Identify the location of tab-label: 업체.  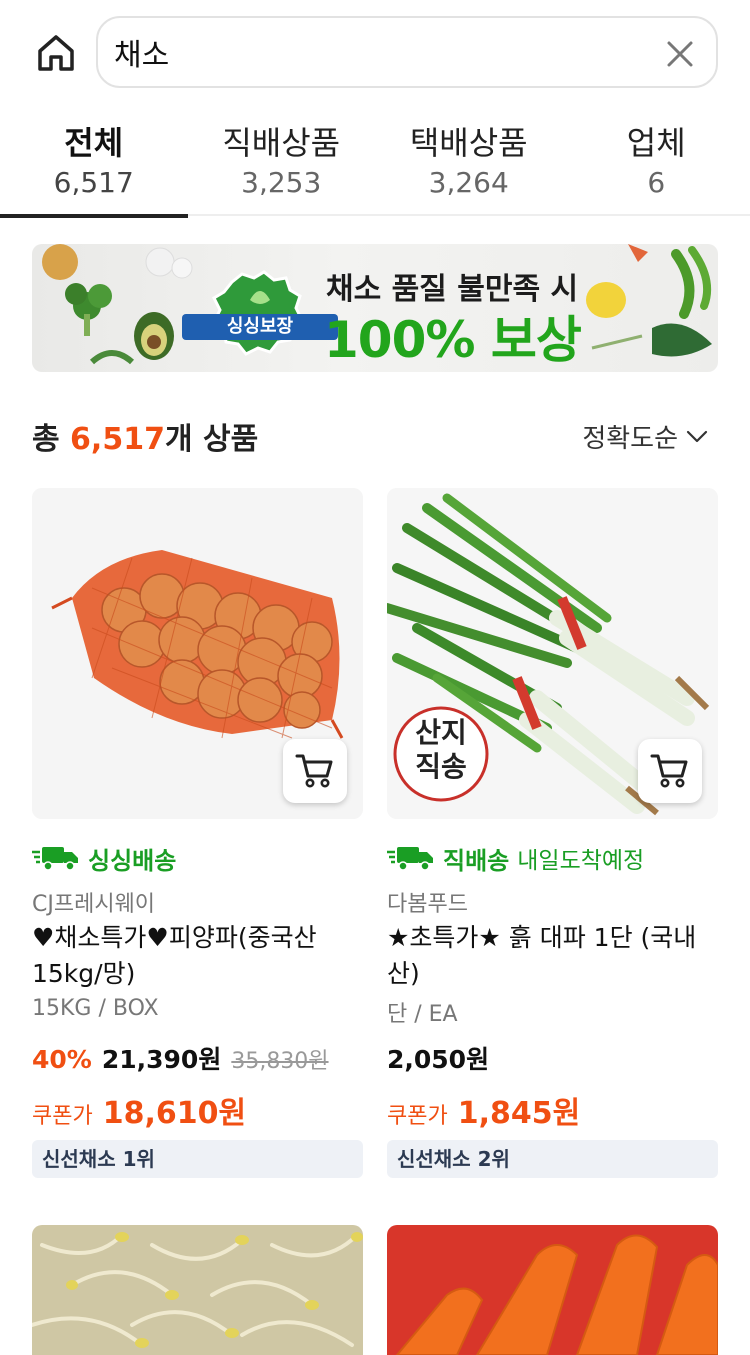
(656, 141).